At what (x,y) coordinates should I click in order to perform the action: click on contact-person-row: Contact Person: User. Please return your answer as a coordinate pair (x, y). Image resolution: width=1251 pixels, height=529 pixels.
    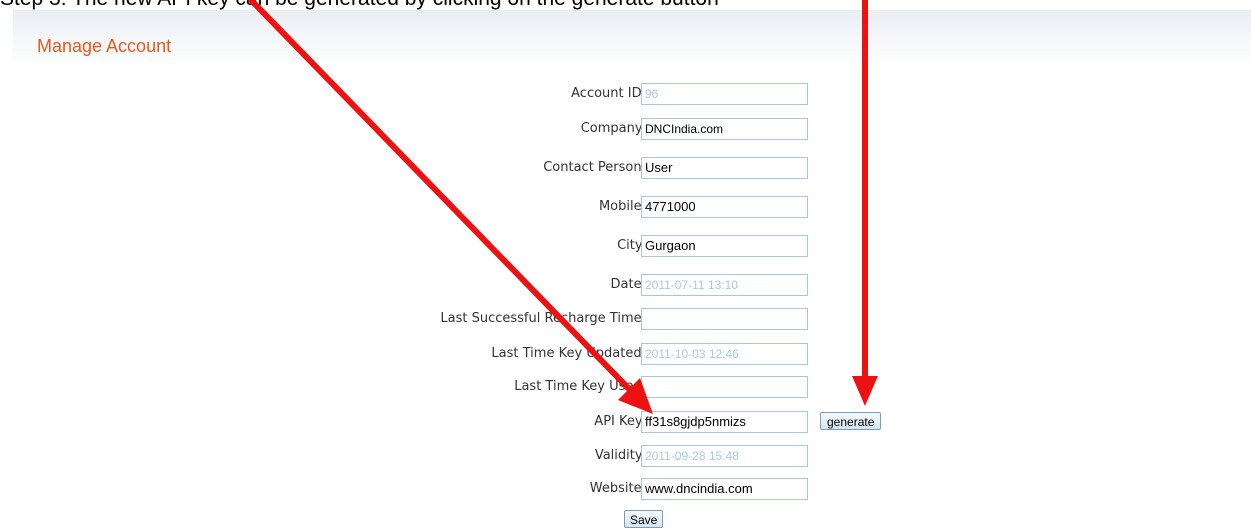
    Looking at the image, I should click on (632, 169).